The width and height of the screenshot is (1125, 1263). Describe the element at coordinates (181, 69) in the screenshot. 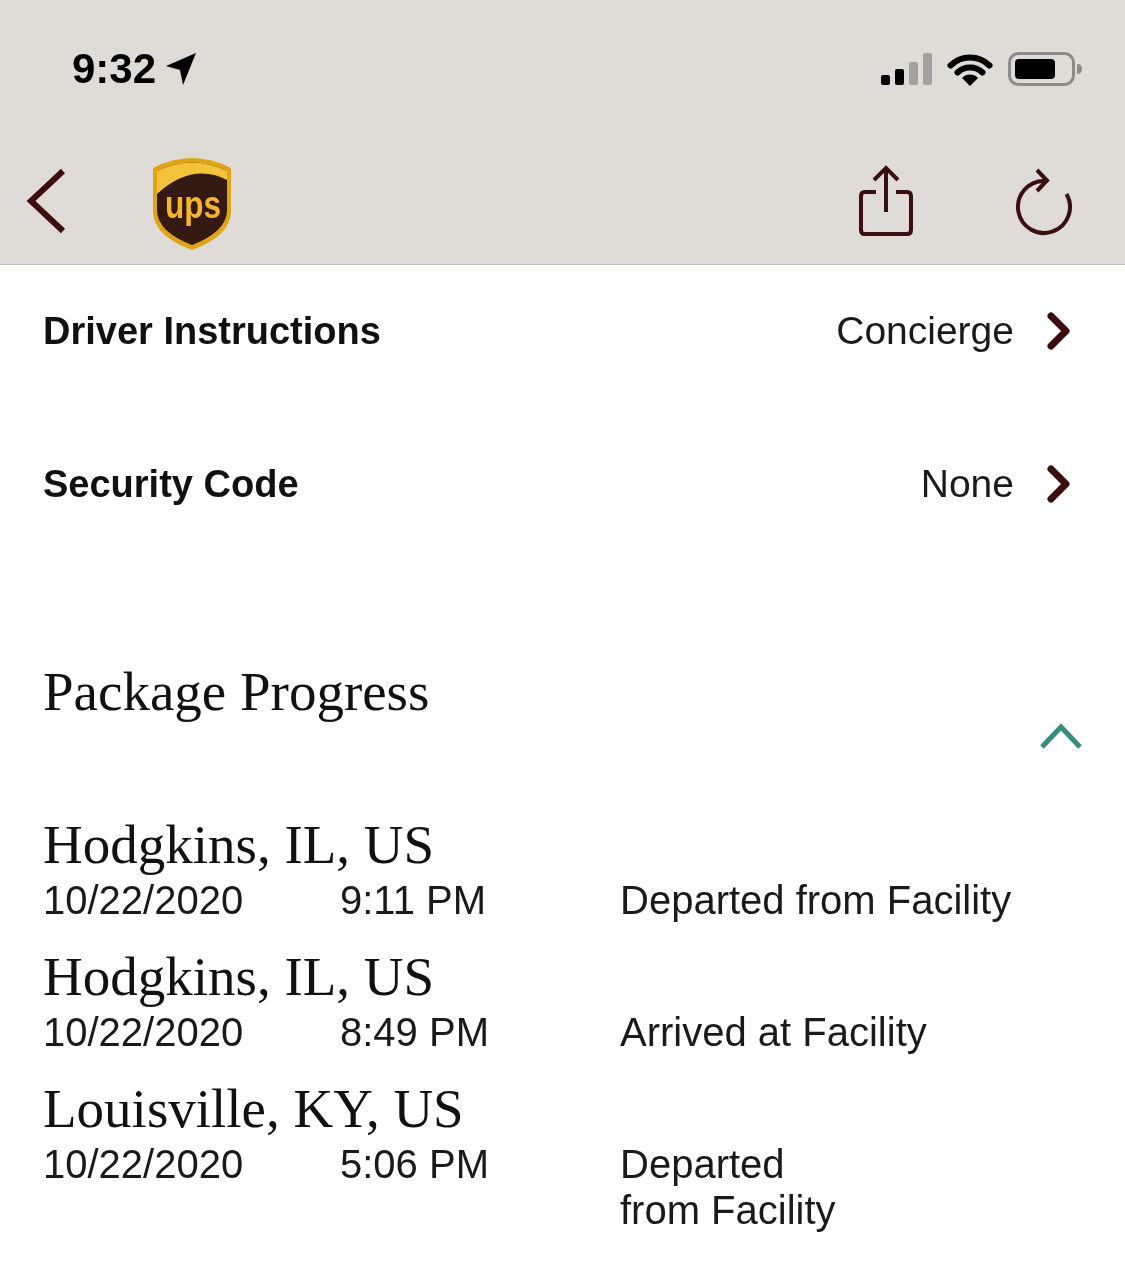

I see `location-arrow-icon` at that location.